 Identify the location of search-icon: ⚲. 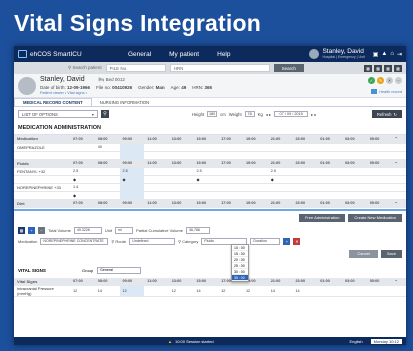
(105, 114).